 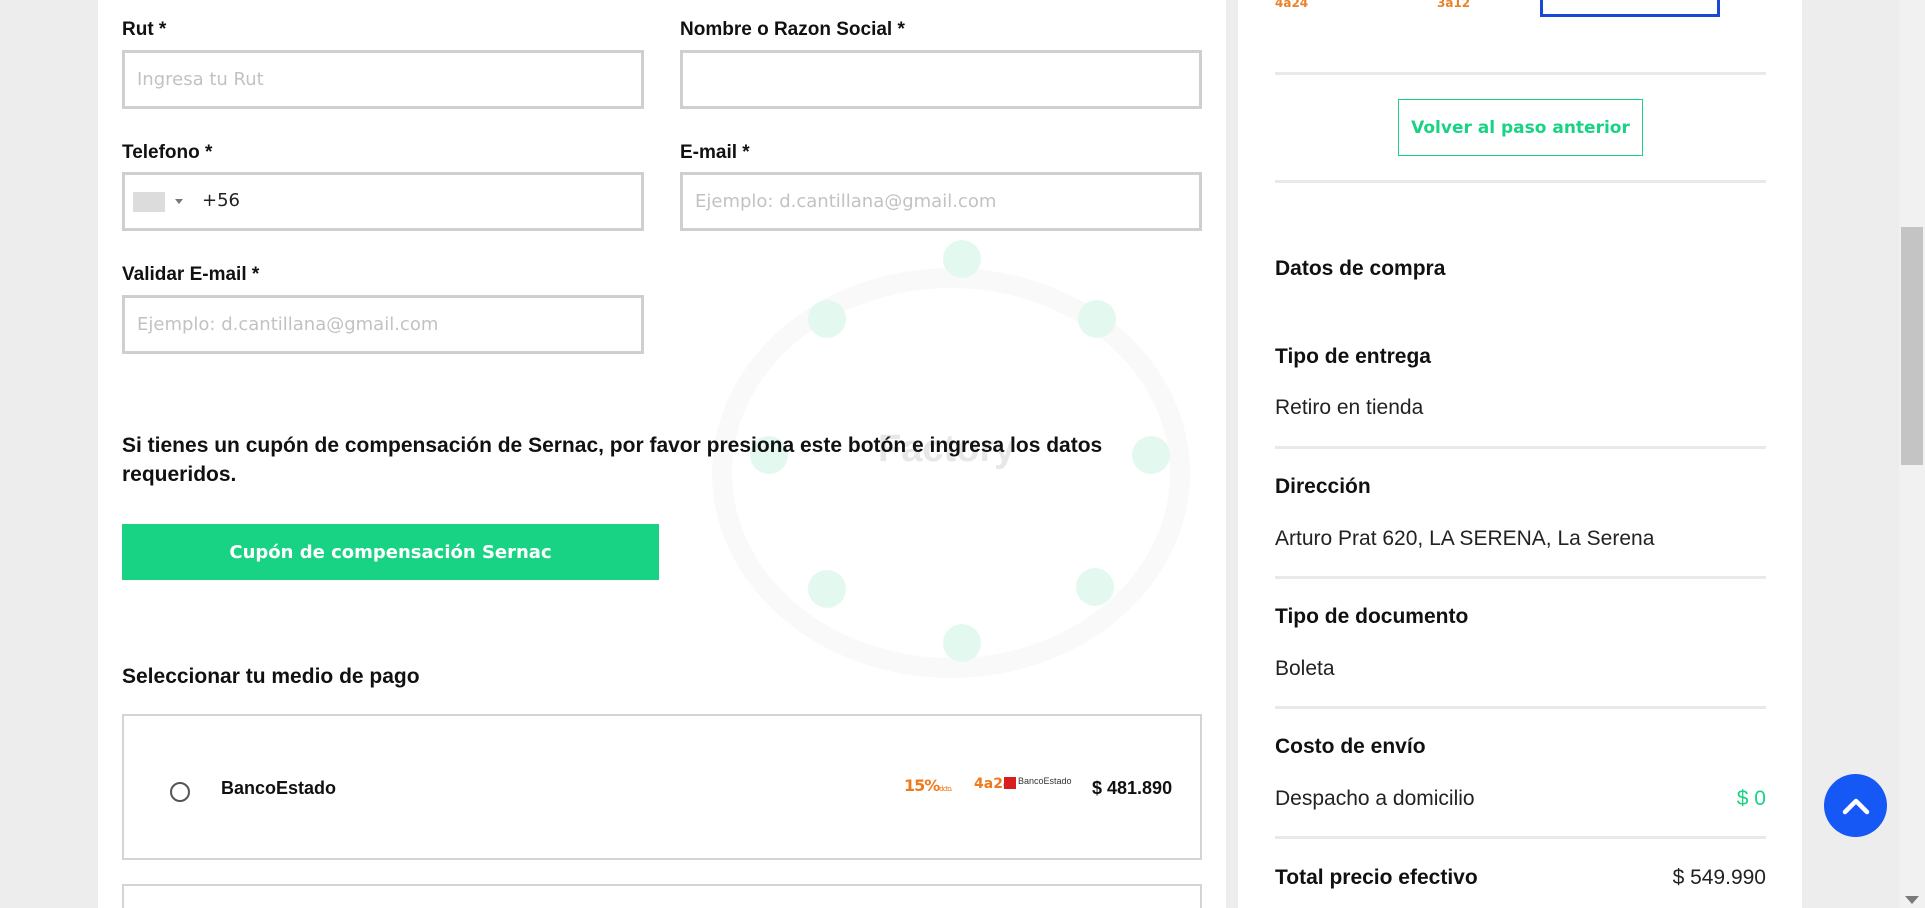 What do you see at coordinates (279, 788) in the screenshot?
I see `payment-option-name: BancoEstado` at bounding box center [279, 788].